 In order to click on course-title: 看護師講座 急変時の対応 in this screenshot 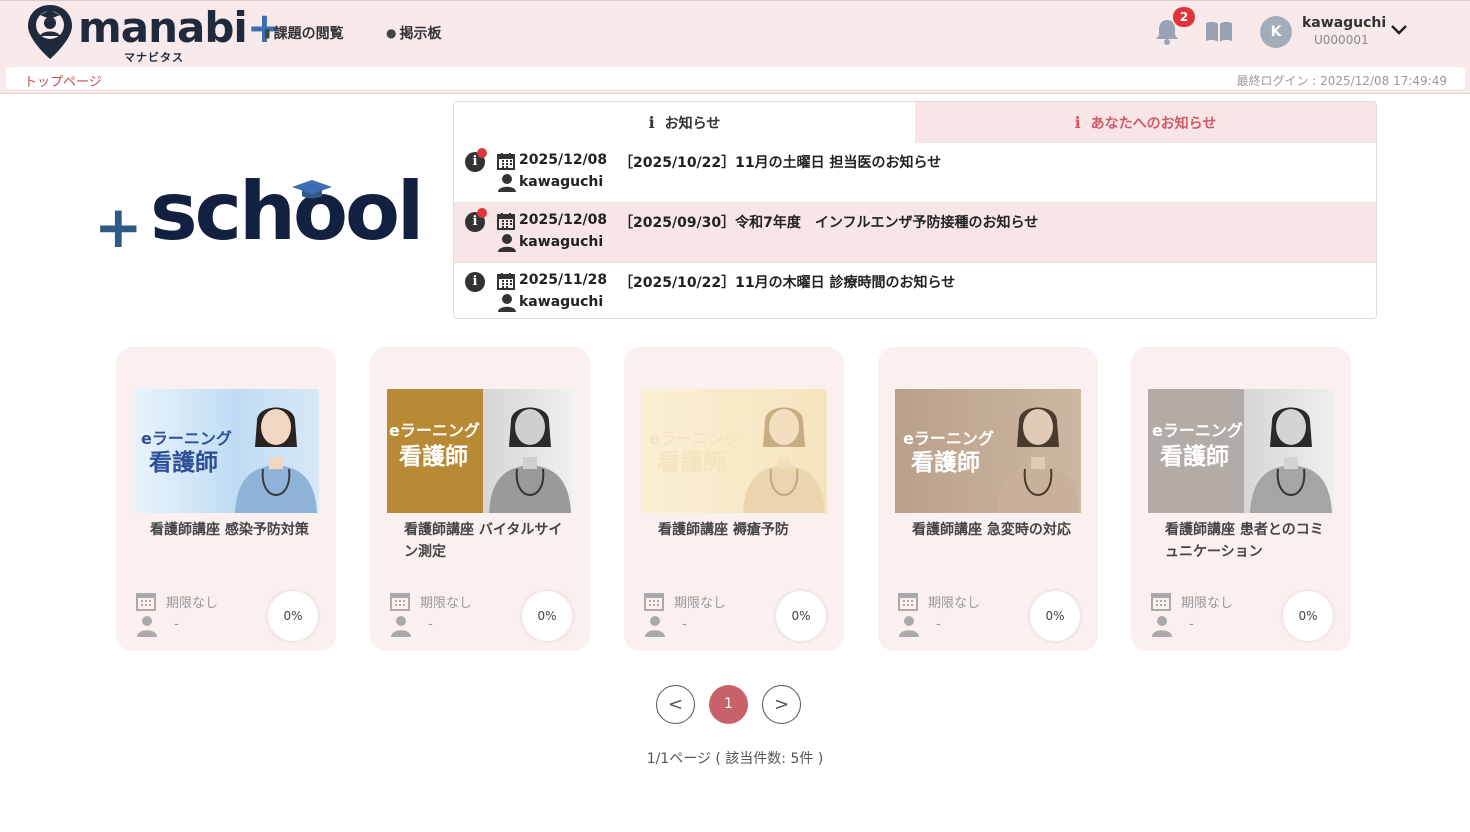, I will do `click(991, 530)`.